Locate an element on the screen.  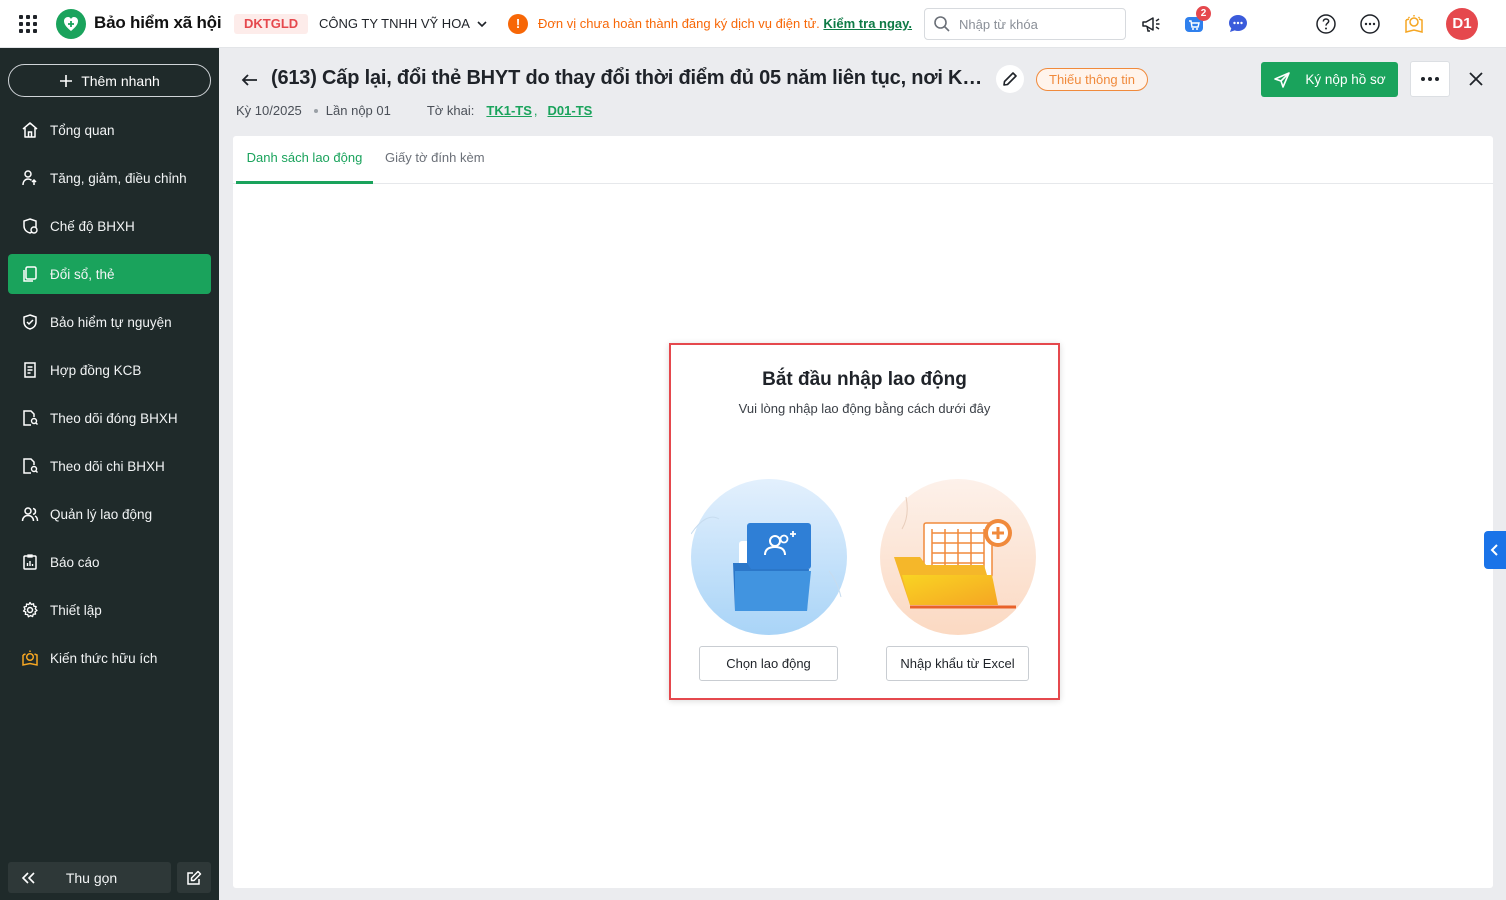
chevron-left-icon is located at coordinates (1494, 550).